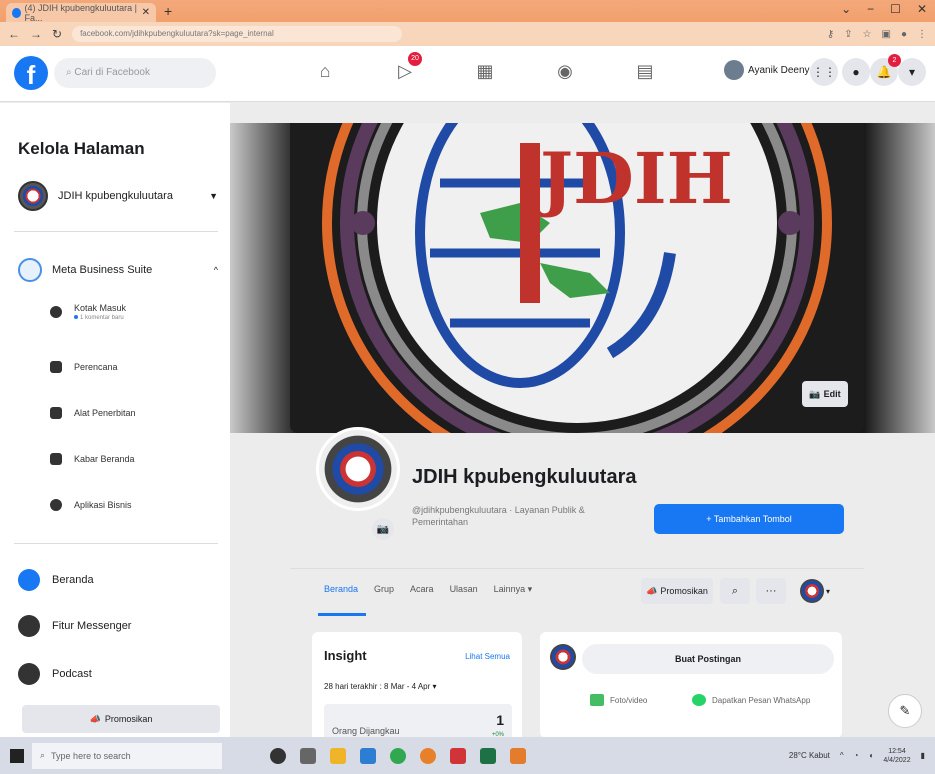  I want to click on insight-period-select: 28 hari terakhir : 8 Mar - 4 Apr ▾, so click(380, 686).